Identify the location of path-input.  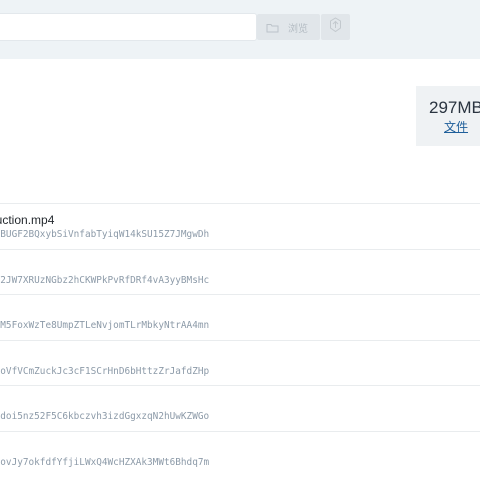
(128, 27).